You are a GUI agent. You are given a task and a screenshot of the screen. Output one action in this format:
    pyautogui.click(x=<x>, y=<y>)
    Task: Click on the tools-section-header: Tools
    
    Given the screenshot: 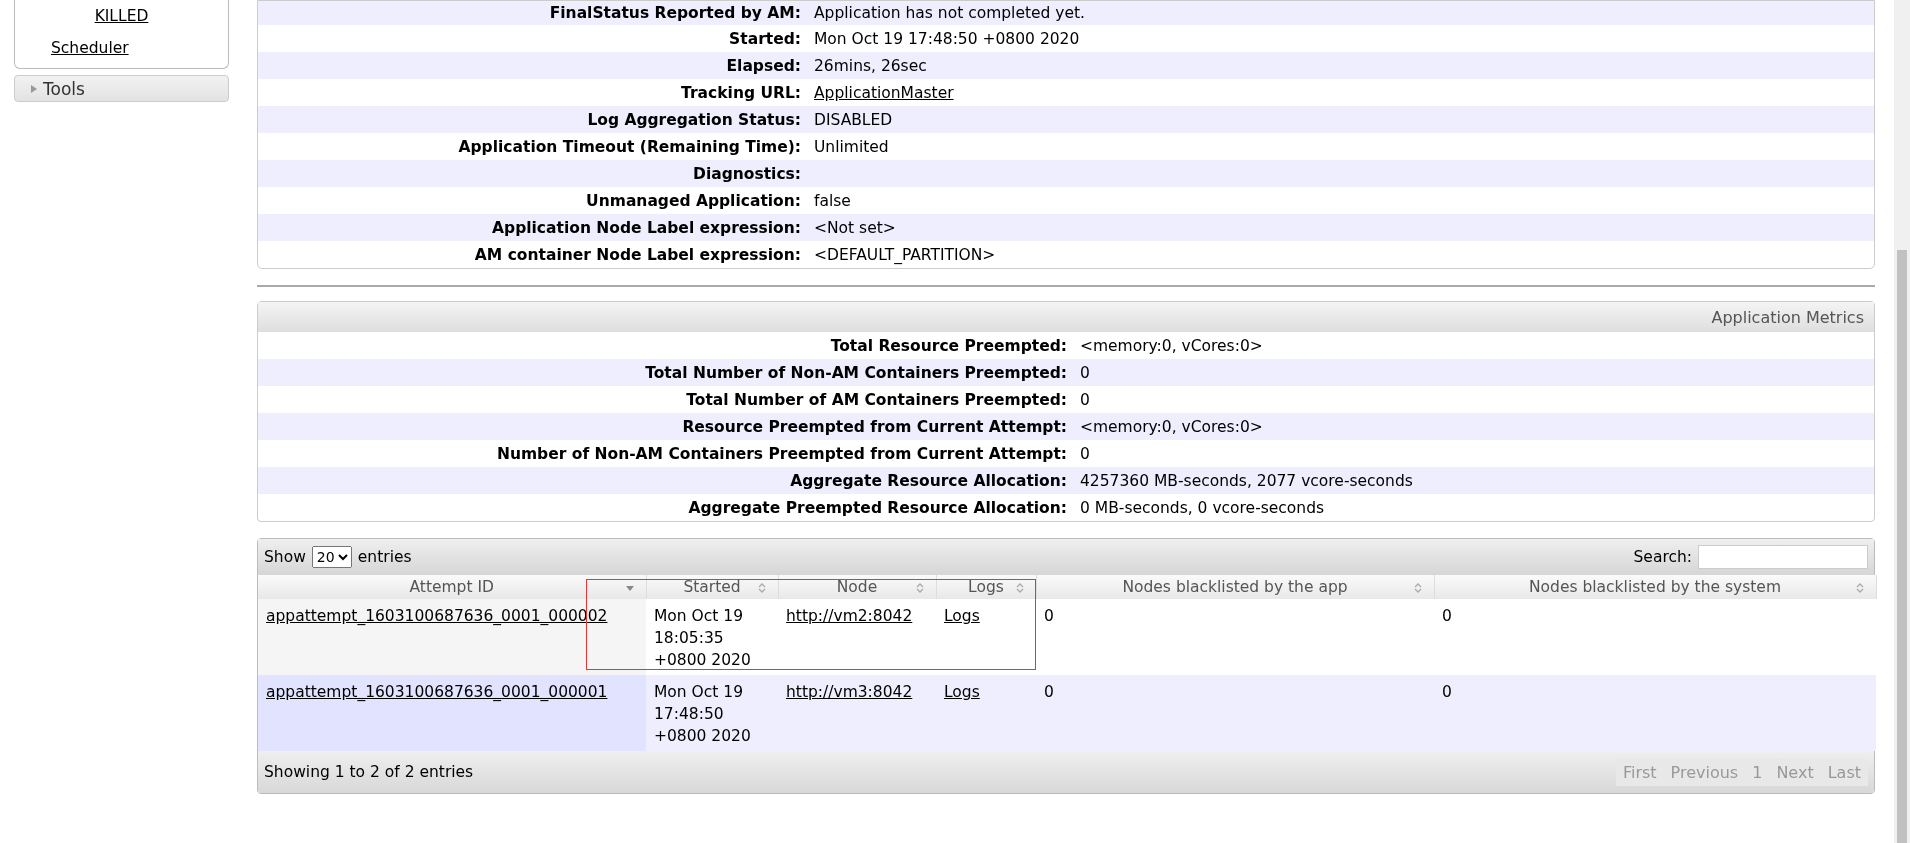 What is the action you would take?
    pyautogui.click(x=121, y=88)
    